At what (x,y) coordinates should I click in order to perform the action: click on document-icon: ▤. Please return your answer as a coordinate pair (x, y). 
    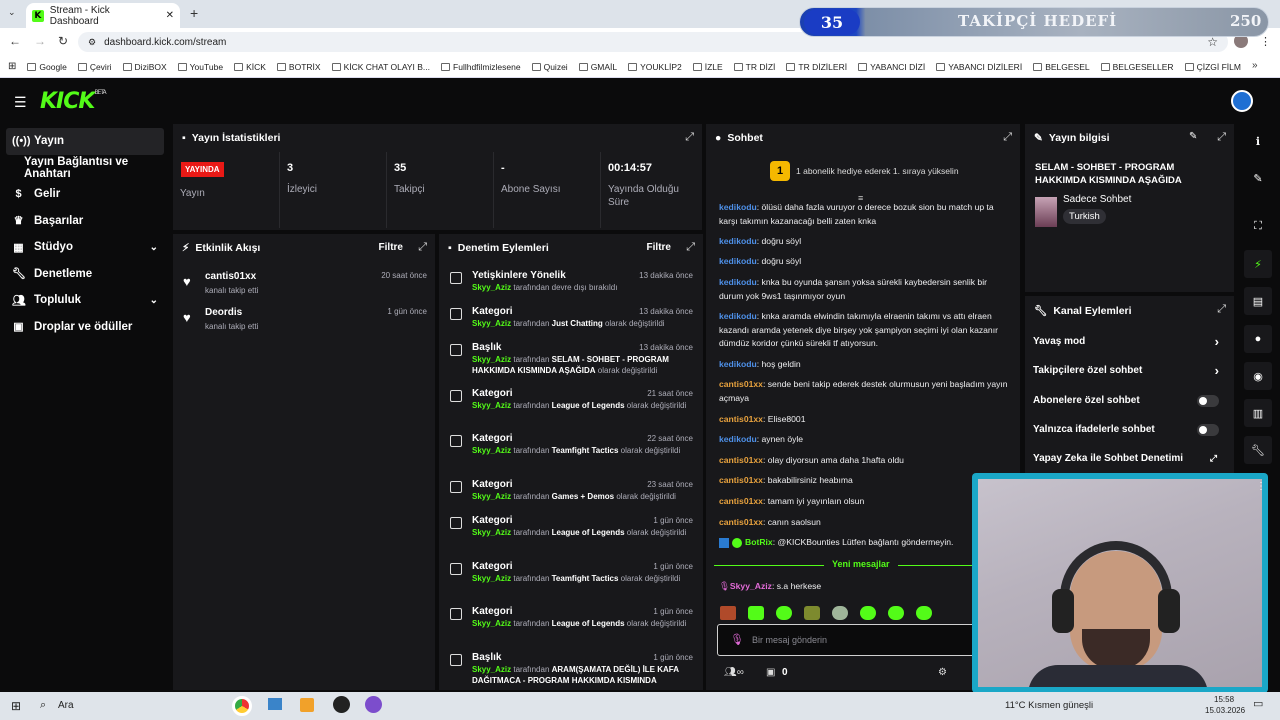
    Looking at the image, I should click on (1258, 301).